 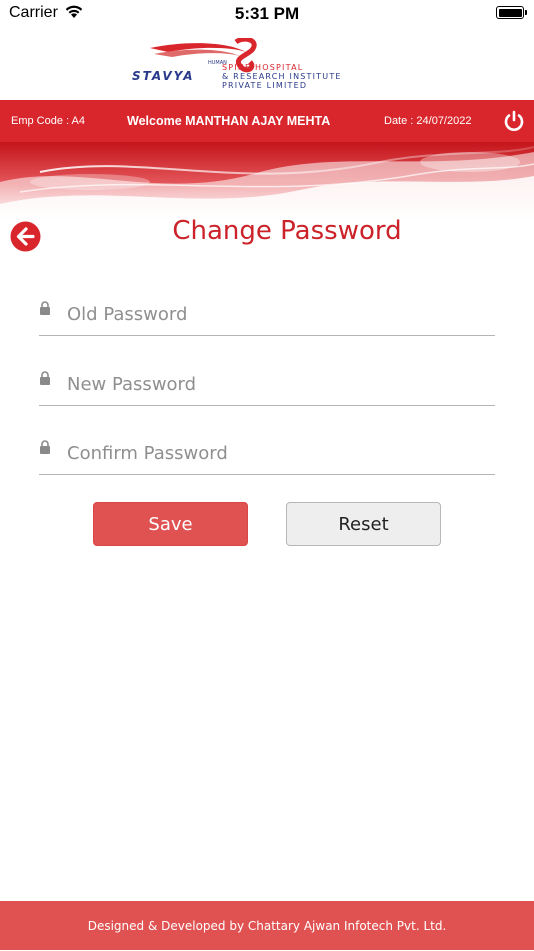 I want to click on decorative-banner, so click(x=267, y=182).